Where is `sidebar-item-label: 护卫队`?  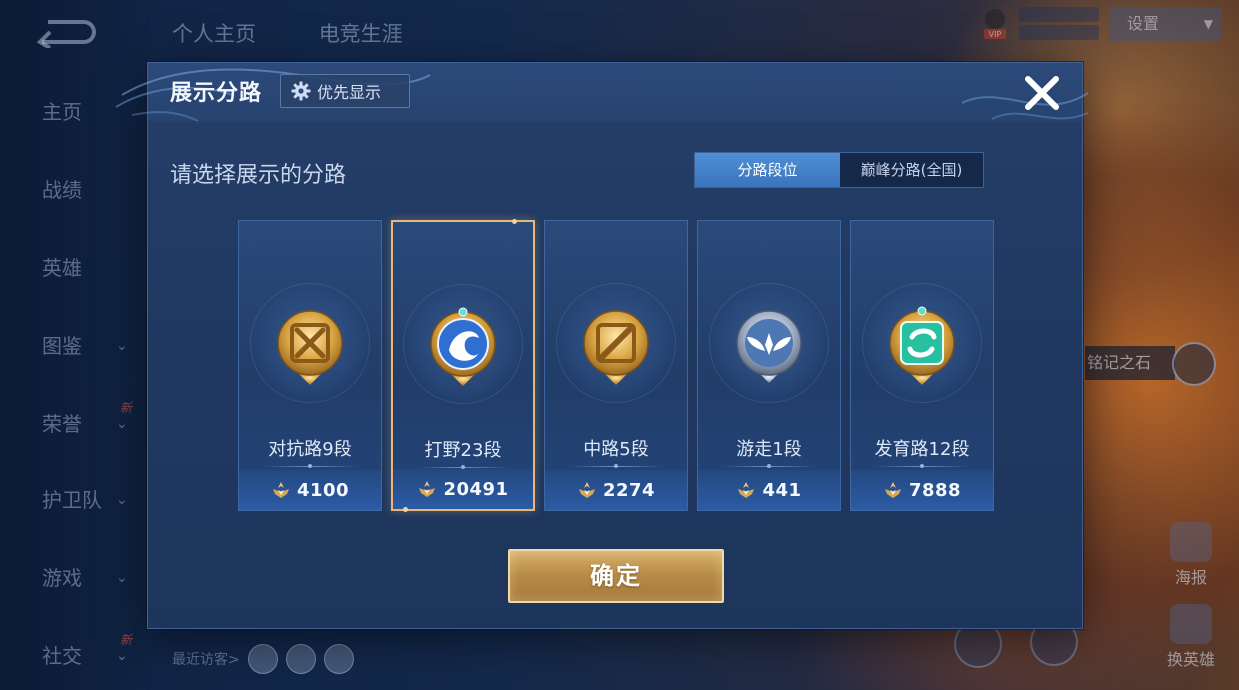
sidebar-item-label: 护卫队 is located at coordinates (72, 500).